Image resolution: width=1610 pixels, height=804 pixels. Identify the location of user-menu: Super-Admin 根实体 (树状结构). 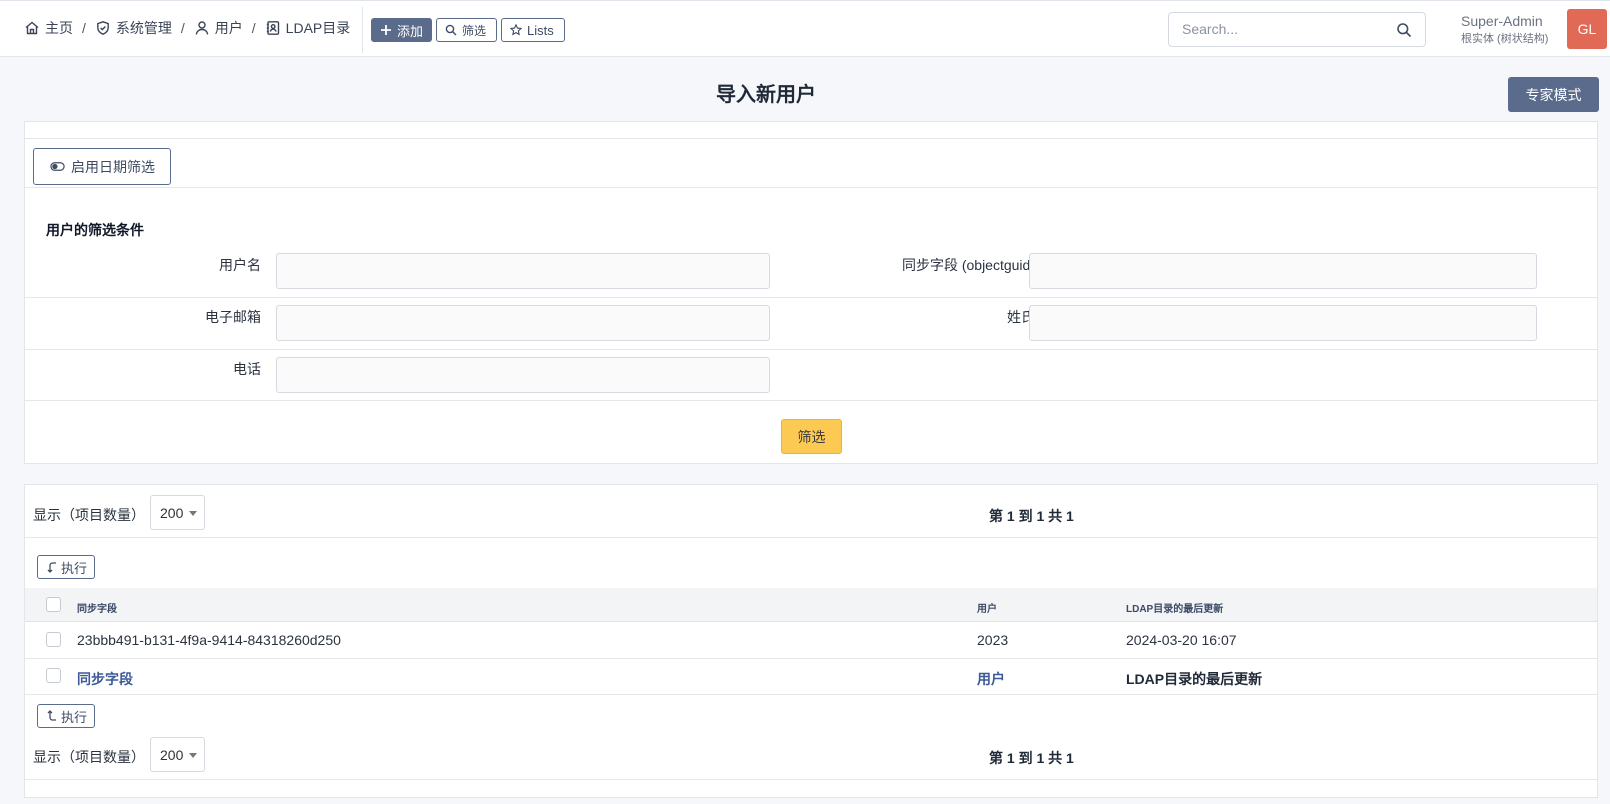
(1504, 29).